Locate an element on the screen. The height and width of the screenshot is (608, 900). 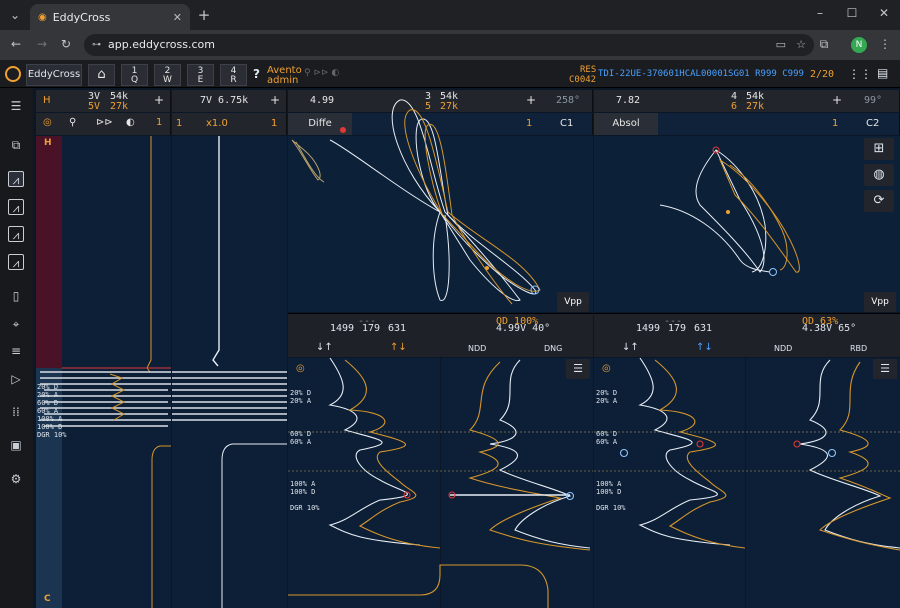
browser-menu-icon: ⋮ is located at coordinates (885, 44).